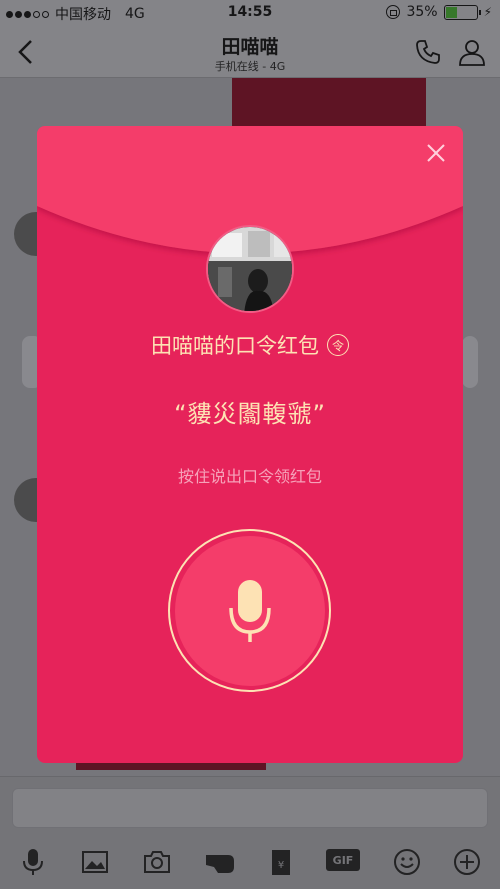 This screenshot has height=889, width=500. What do you see at coordinates (250, 414) in the screenshot?
I see `packet-password: “貗災闟輹虢”` at bounding box center [250, 414].